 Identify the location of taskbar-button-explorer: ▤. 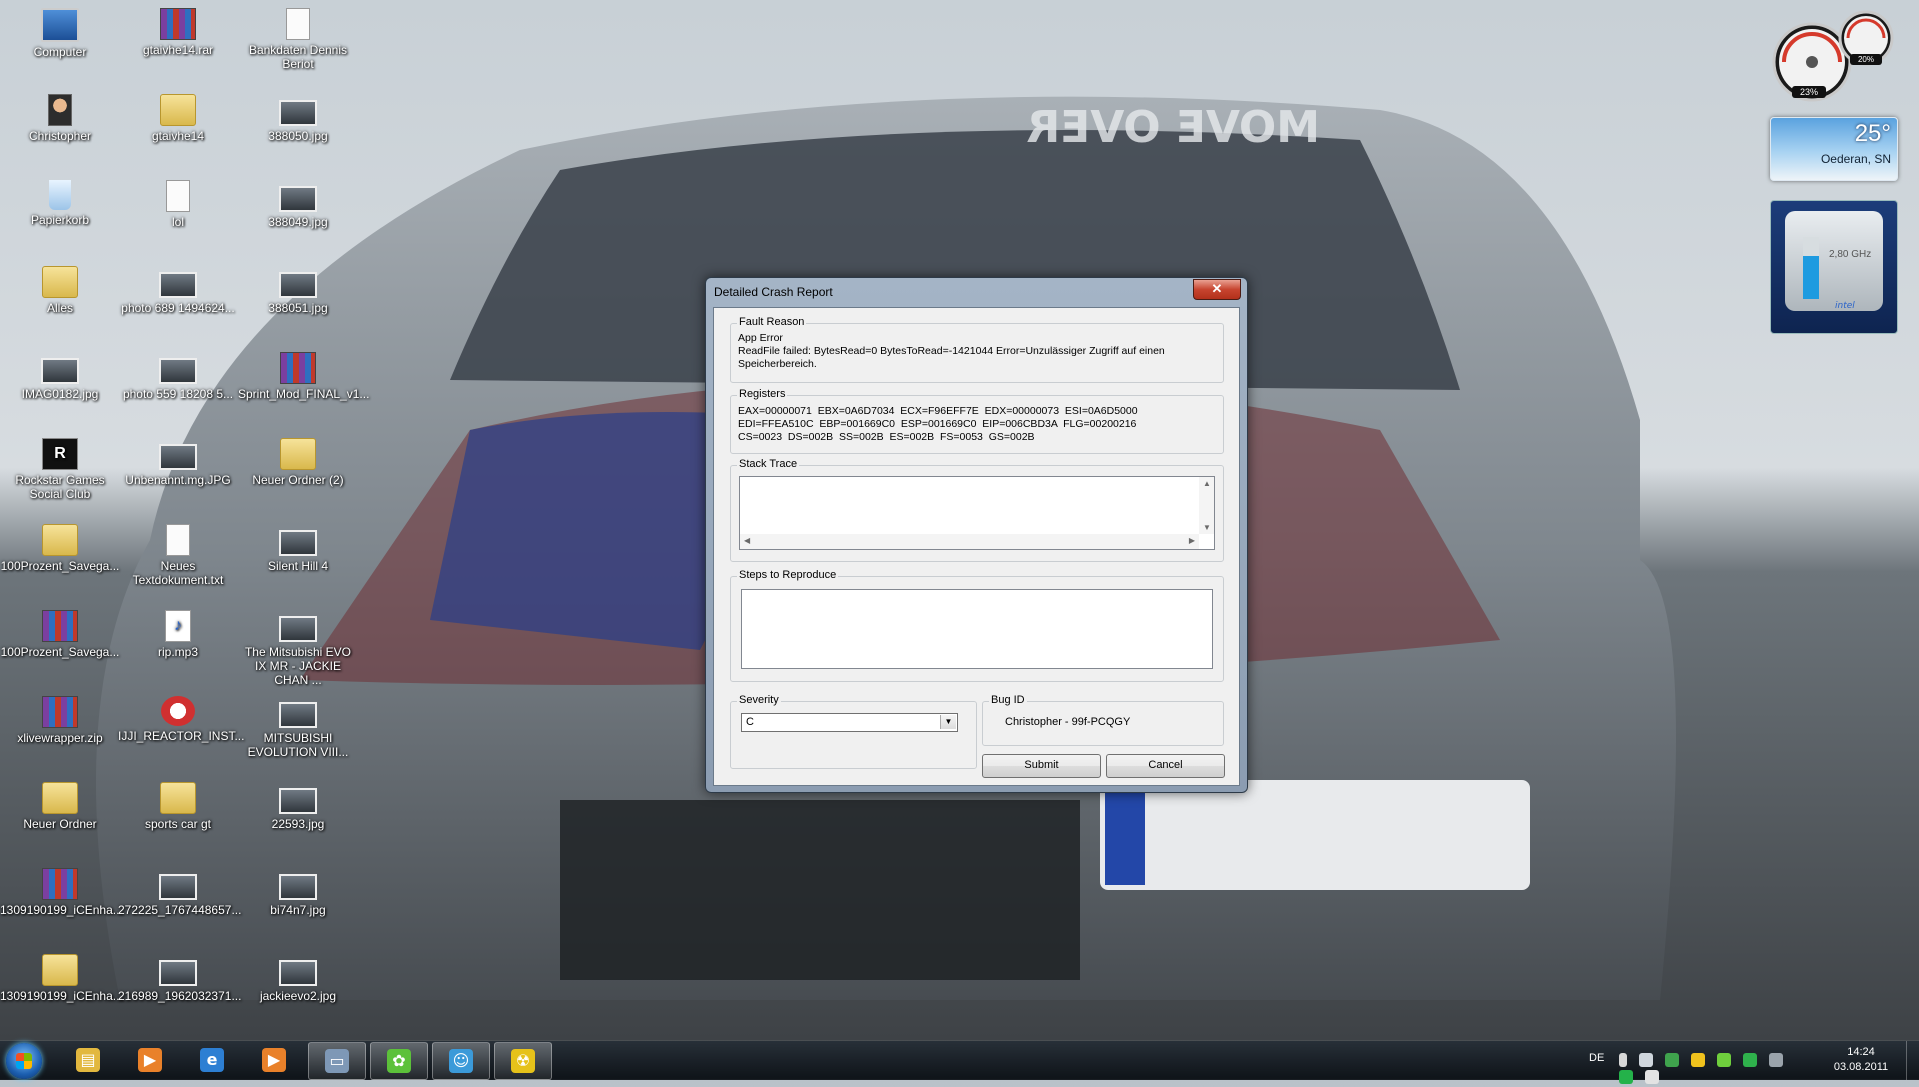
(88, 1060).